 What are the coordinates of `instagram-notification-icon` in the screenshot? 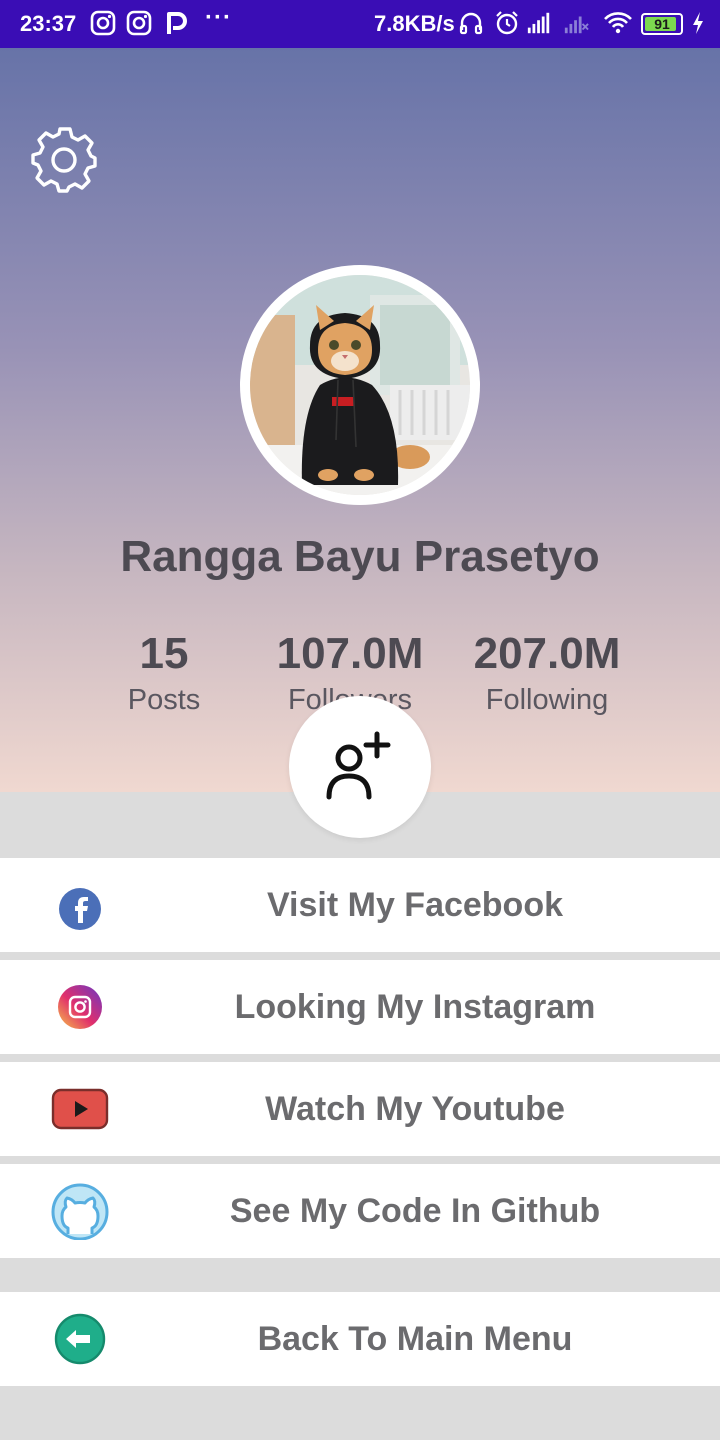 It's located at (103, 23).